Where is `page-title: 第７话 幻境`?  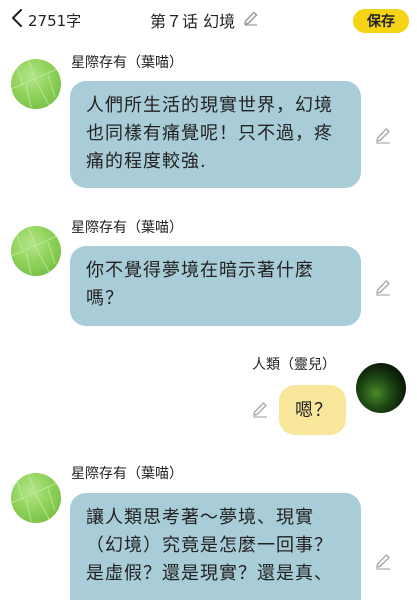
page-title: 第７话 幻境 is located at coordinates (193, 21).